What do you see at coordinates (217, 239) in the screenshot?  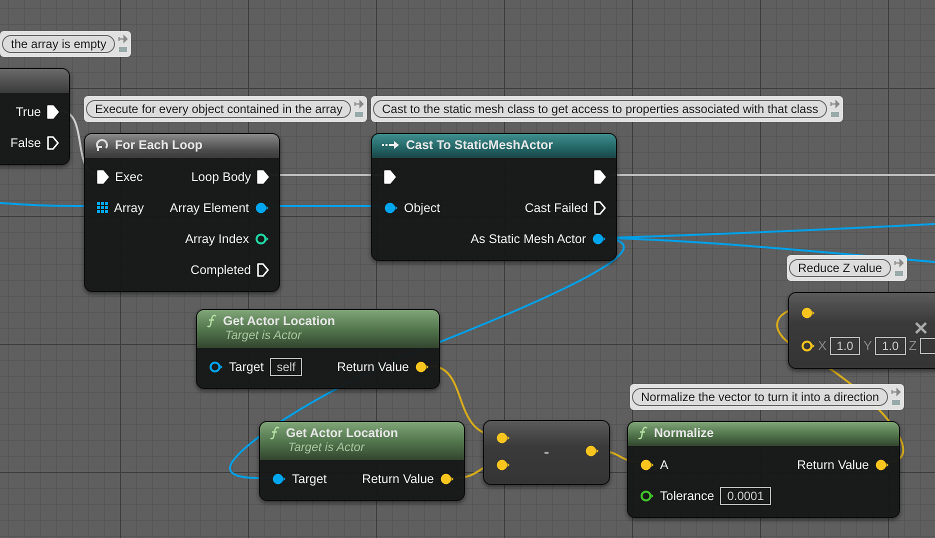 I see `pin-label: Array Index` at bounding box center [217, 239].